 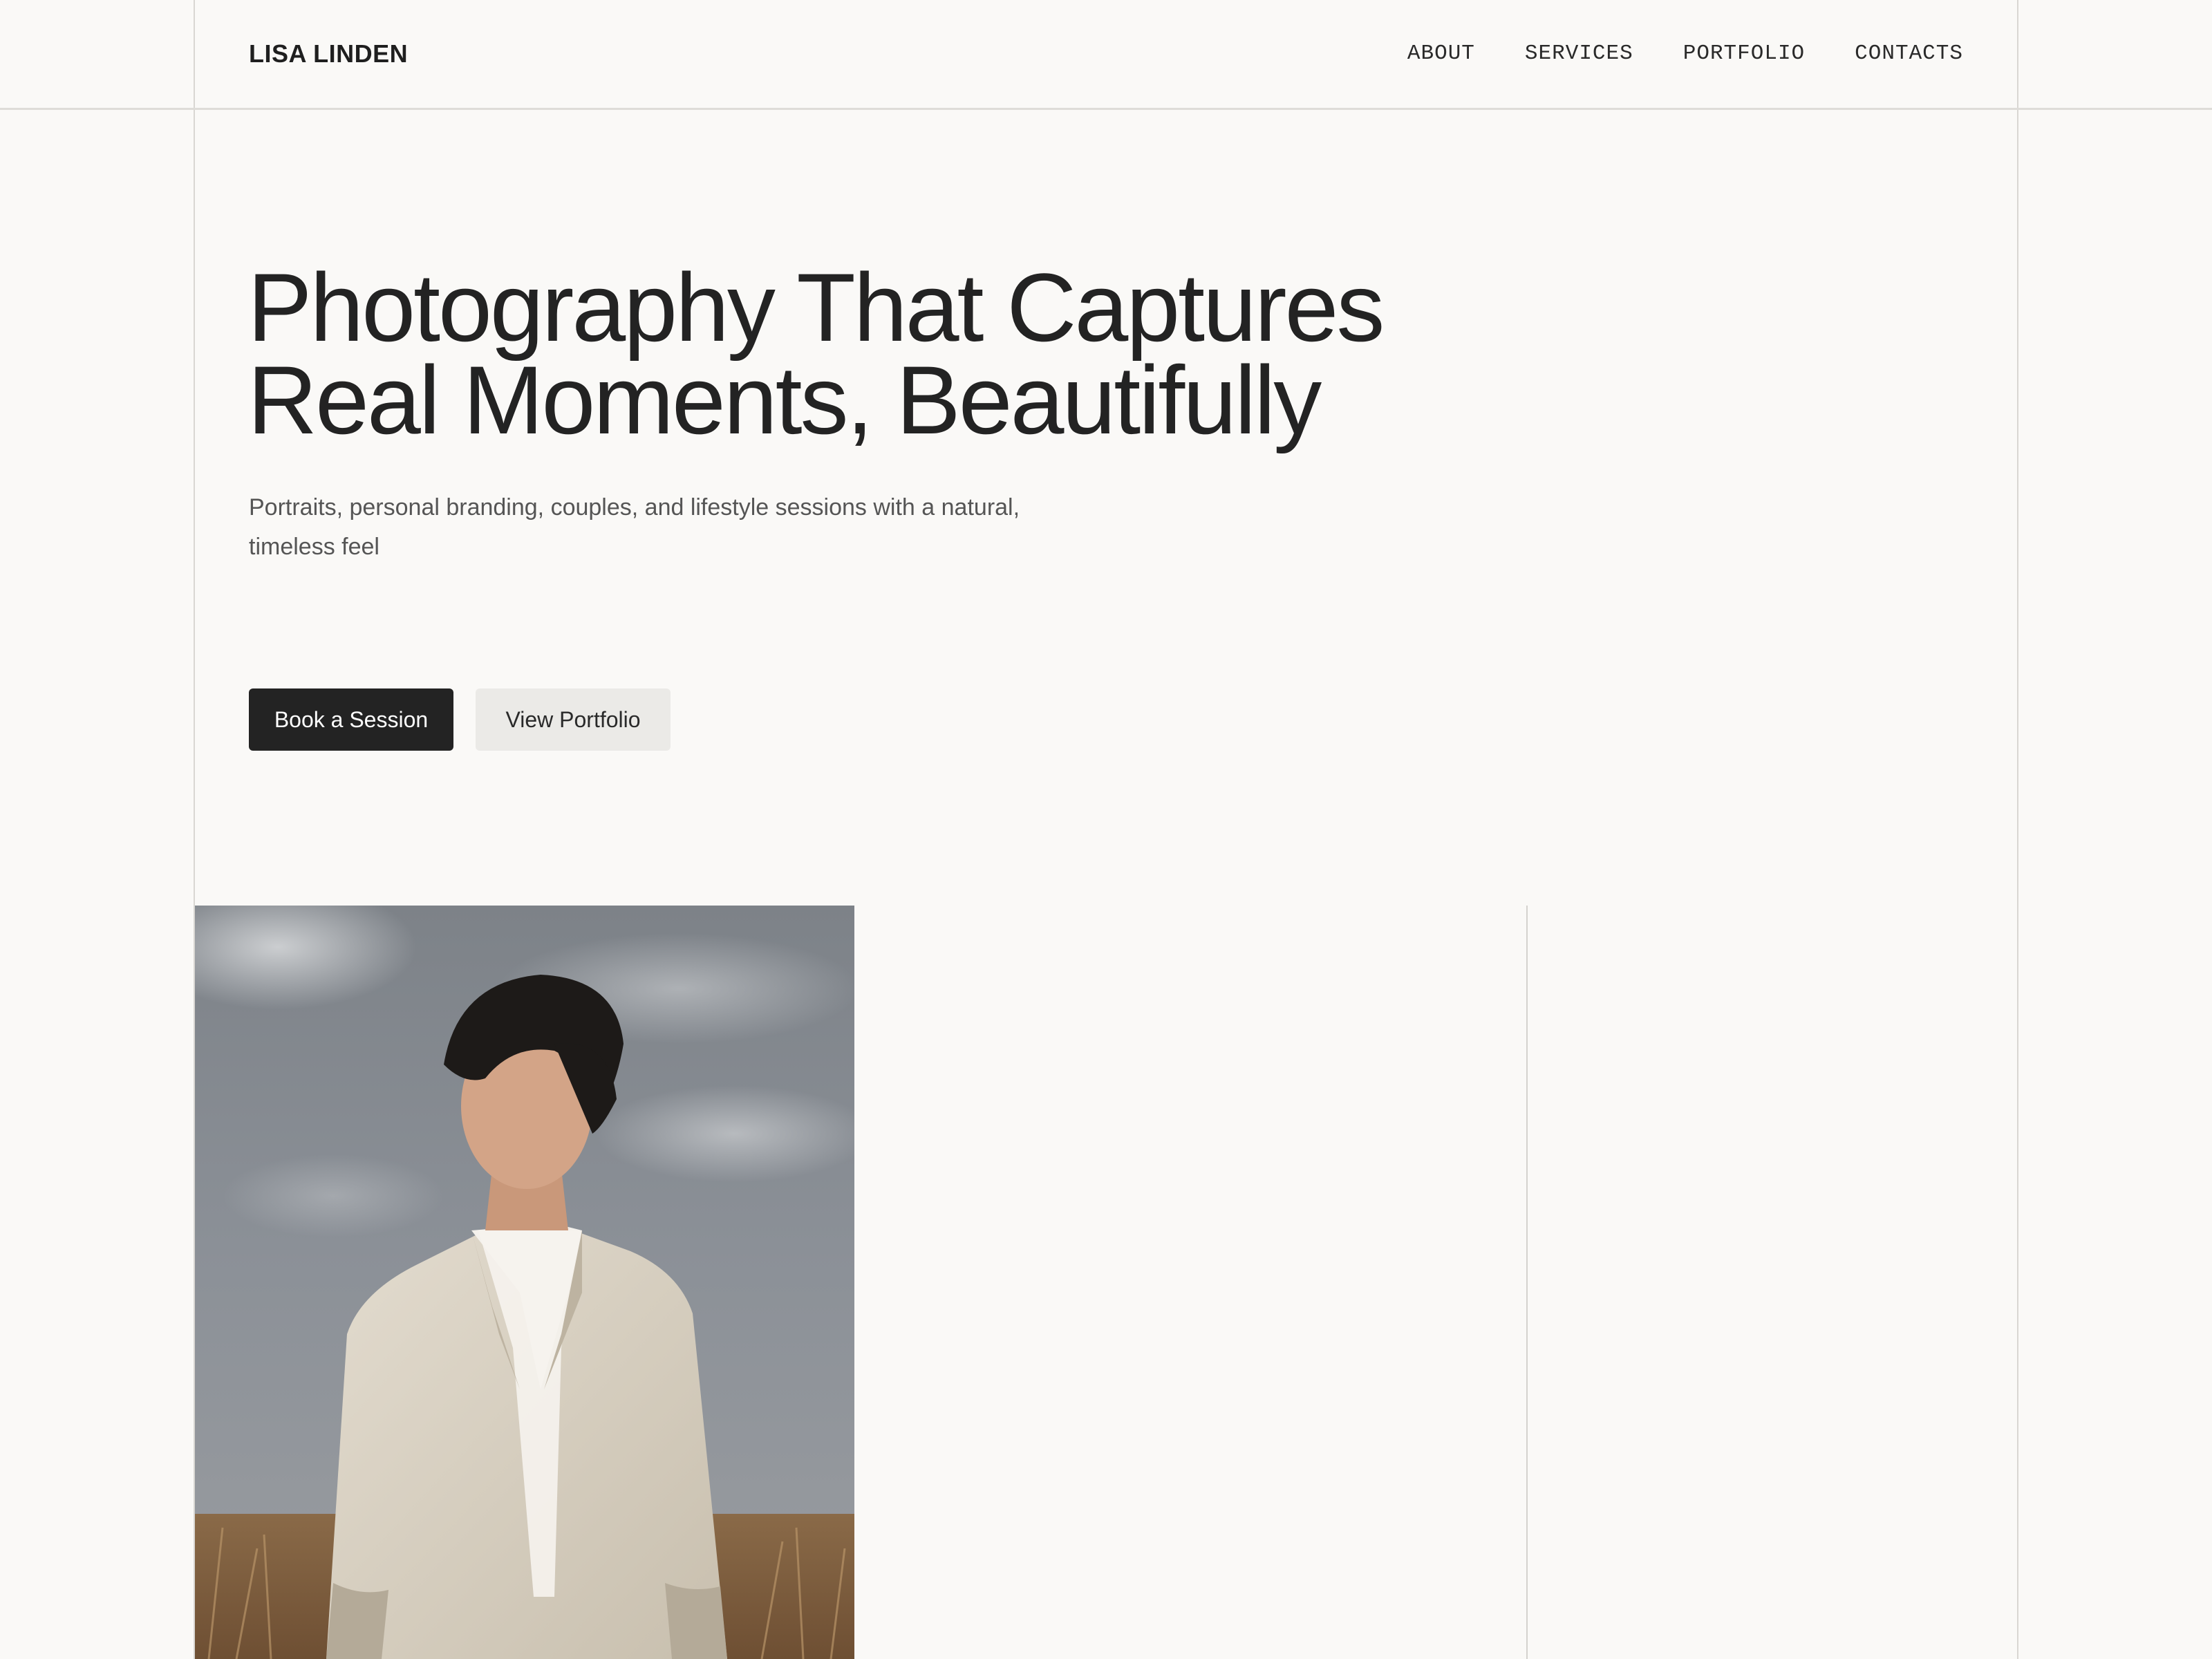 I want to click on hero-title-line-1: Photography That Captures, so click(x=816, y=307).